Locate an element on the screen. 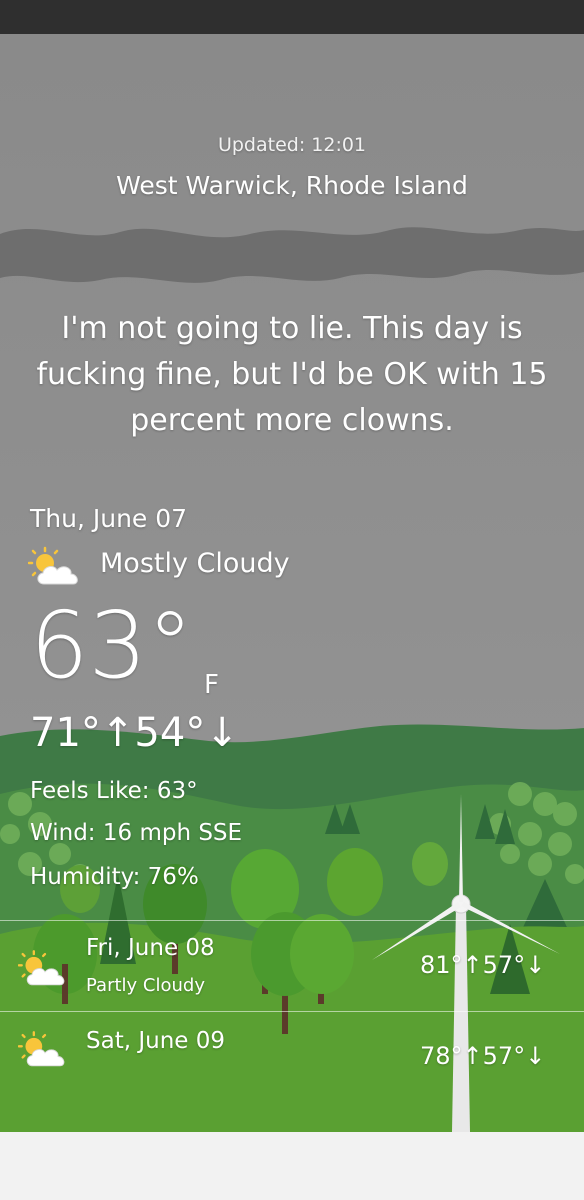 This screenshot has width=584, height=1200. forecast-row-saturday: Sat, June 09 78°↑57°↓ is located at coordinates (292, 1072).